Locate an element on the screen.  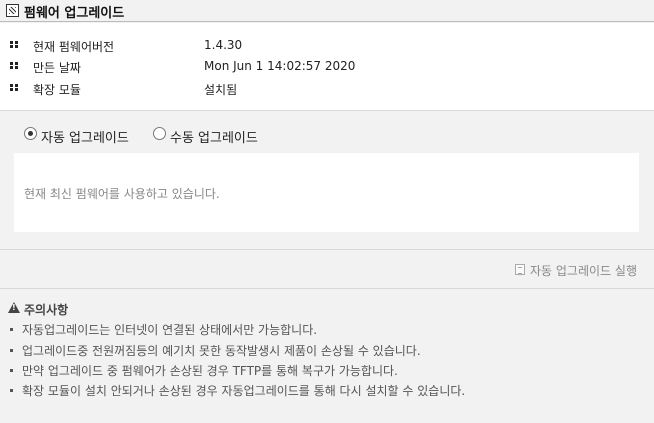
info-row-extension-module: 확장 모듈 설치됨 is located at coordinates (327, 88).